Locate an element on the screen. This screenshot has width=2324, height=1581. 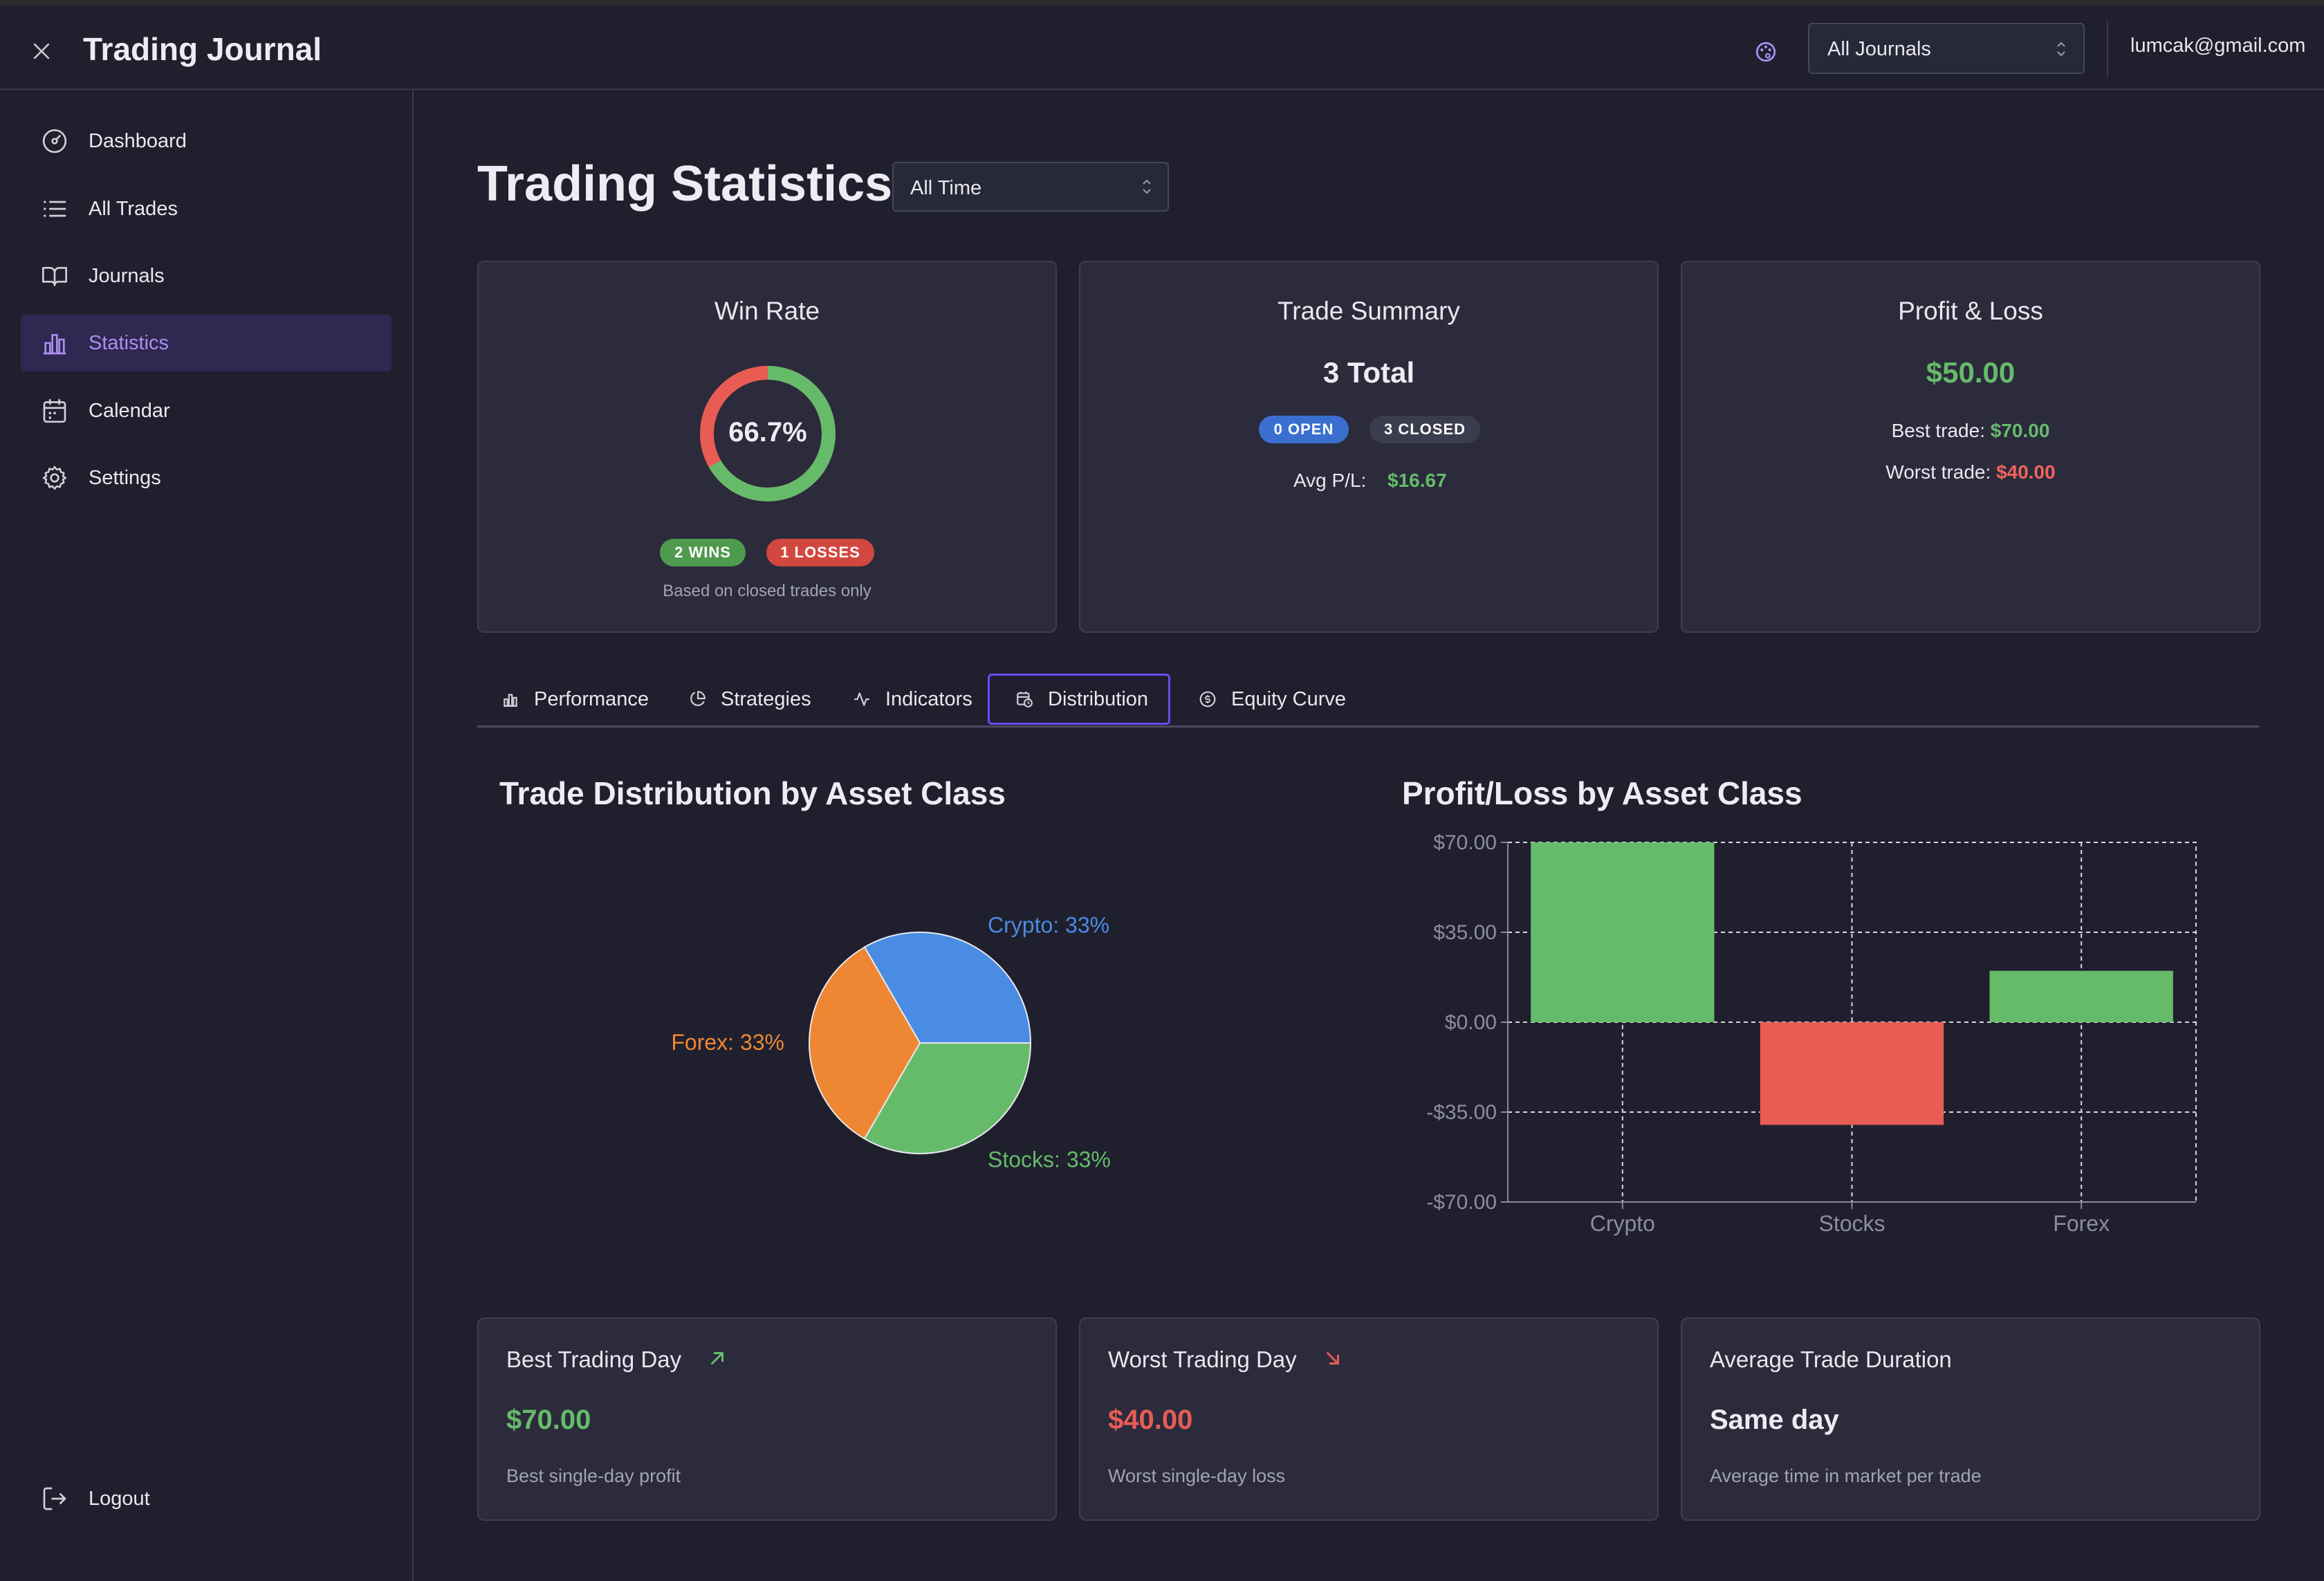
tab-label: Indicators is located at coordinates (928, 698).